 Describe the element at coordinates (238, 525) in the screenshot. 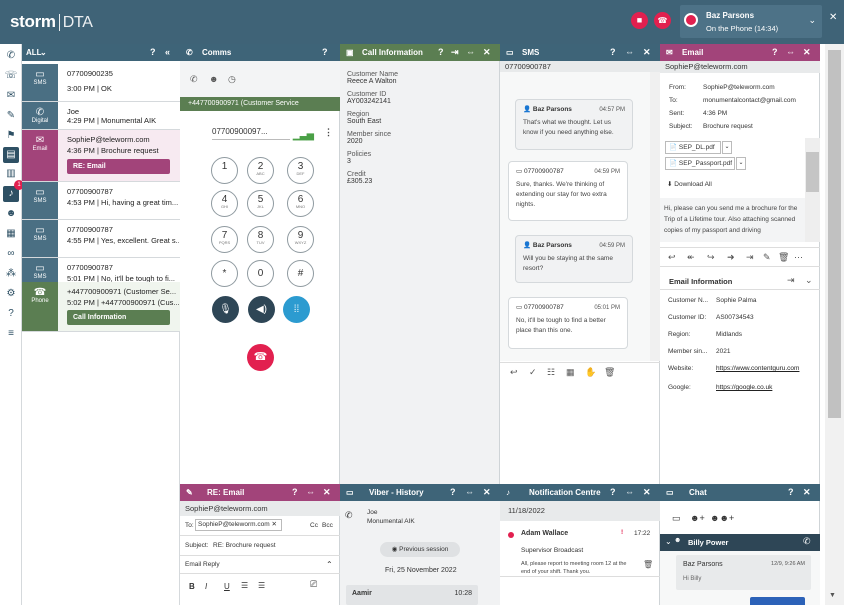

I see `to-recipient-chip: SophieP@teleworm.com ✕` at that location.